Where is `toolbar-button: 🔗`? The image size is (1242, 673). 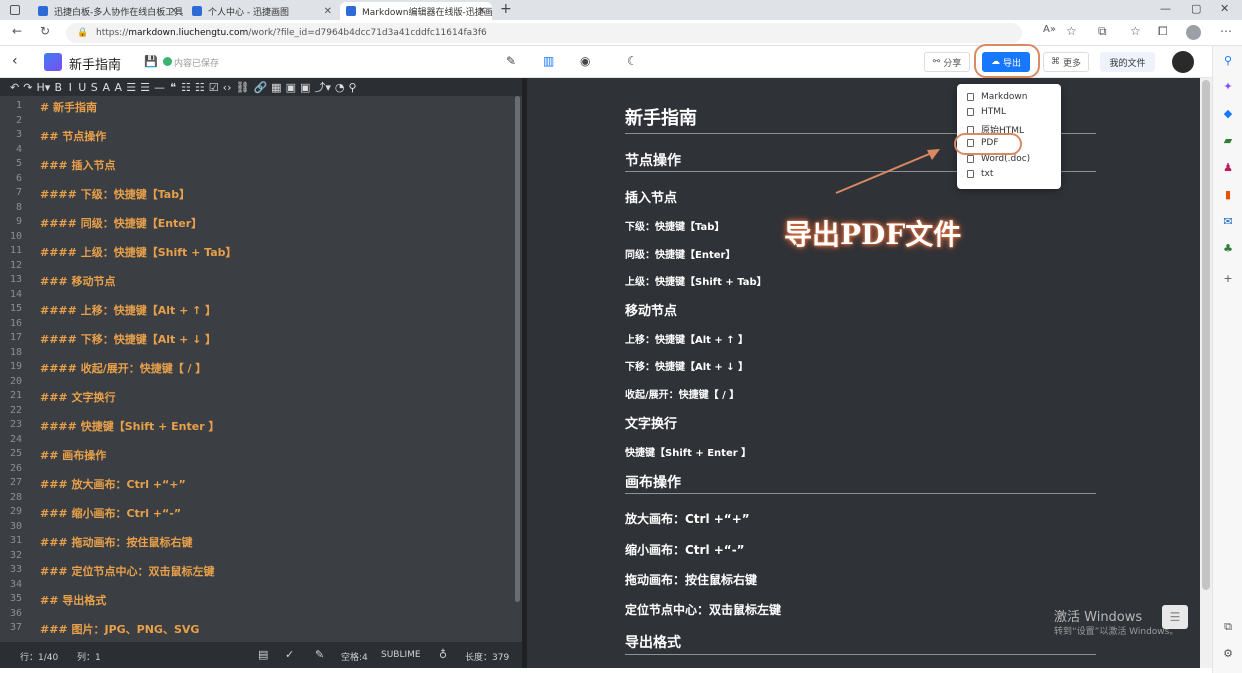 toolbar-button: 🔗 is located at coordinates (260, 87).